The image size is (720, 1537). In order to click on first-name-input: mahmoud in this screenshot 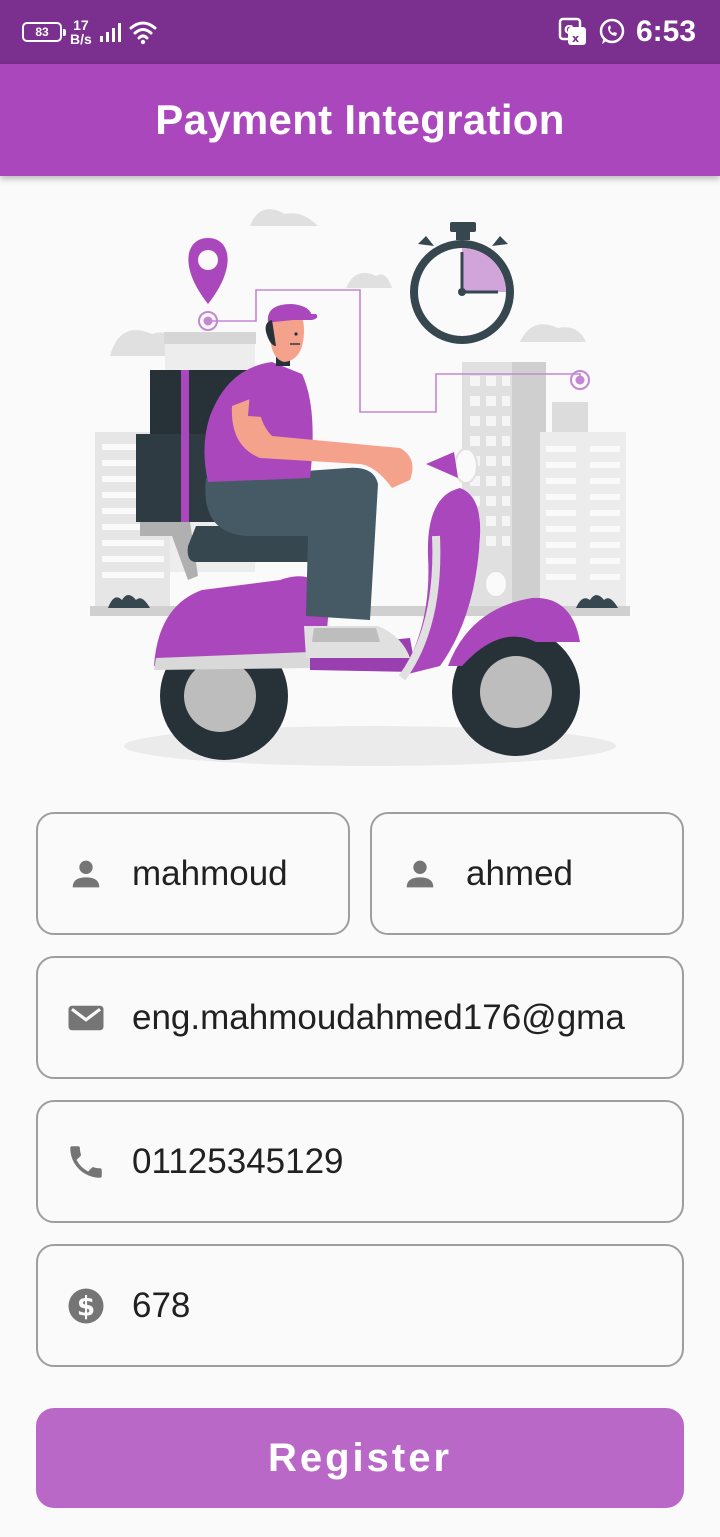, I will do `click(240, 874)`.